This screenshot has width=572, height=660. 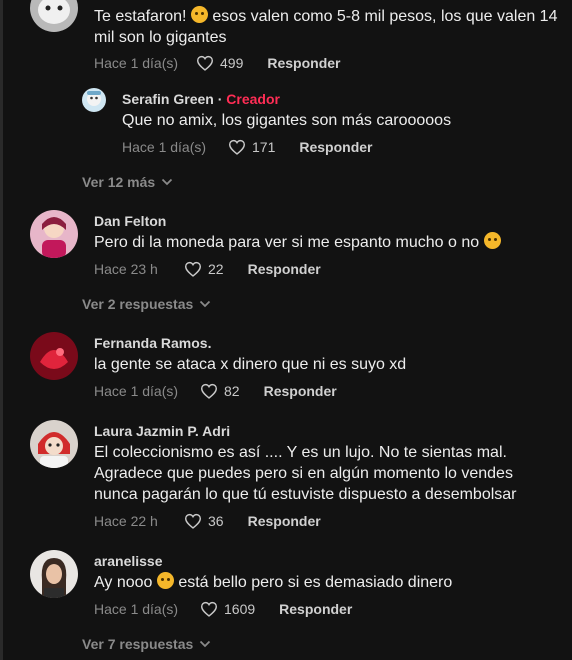 I want to click on hushed-face-emoji-icon, so click(x=492, y=240).